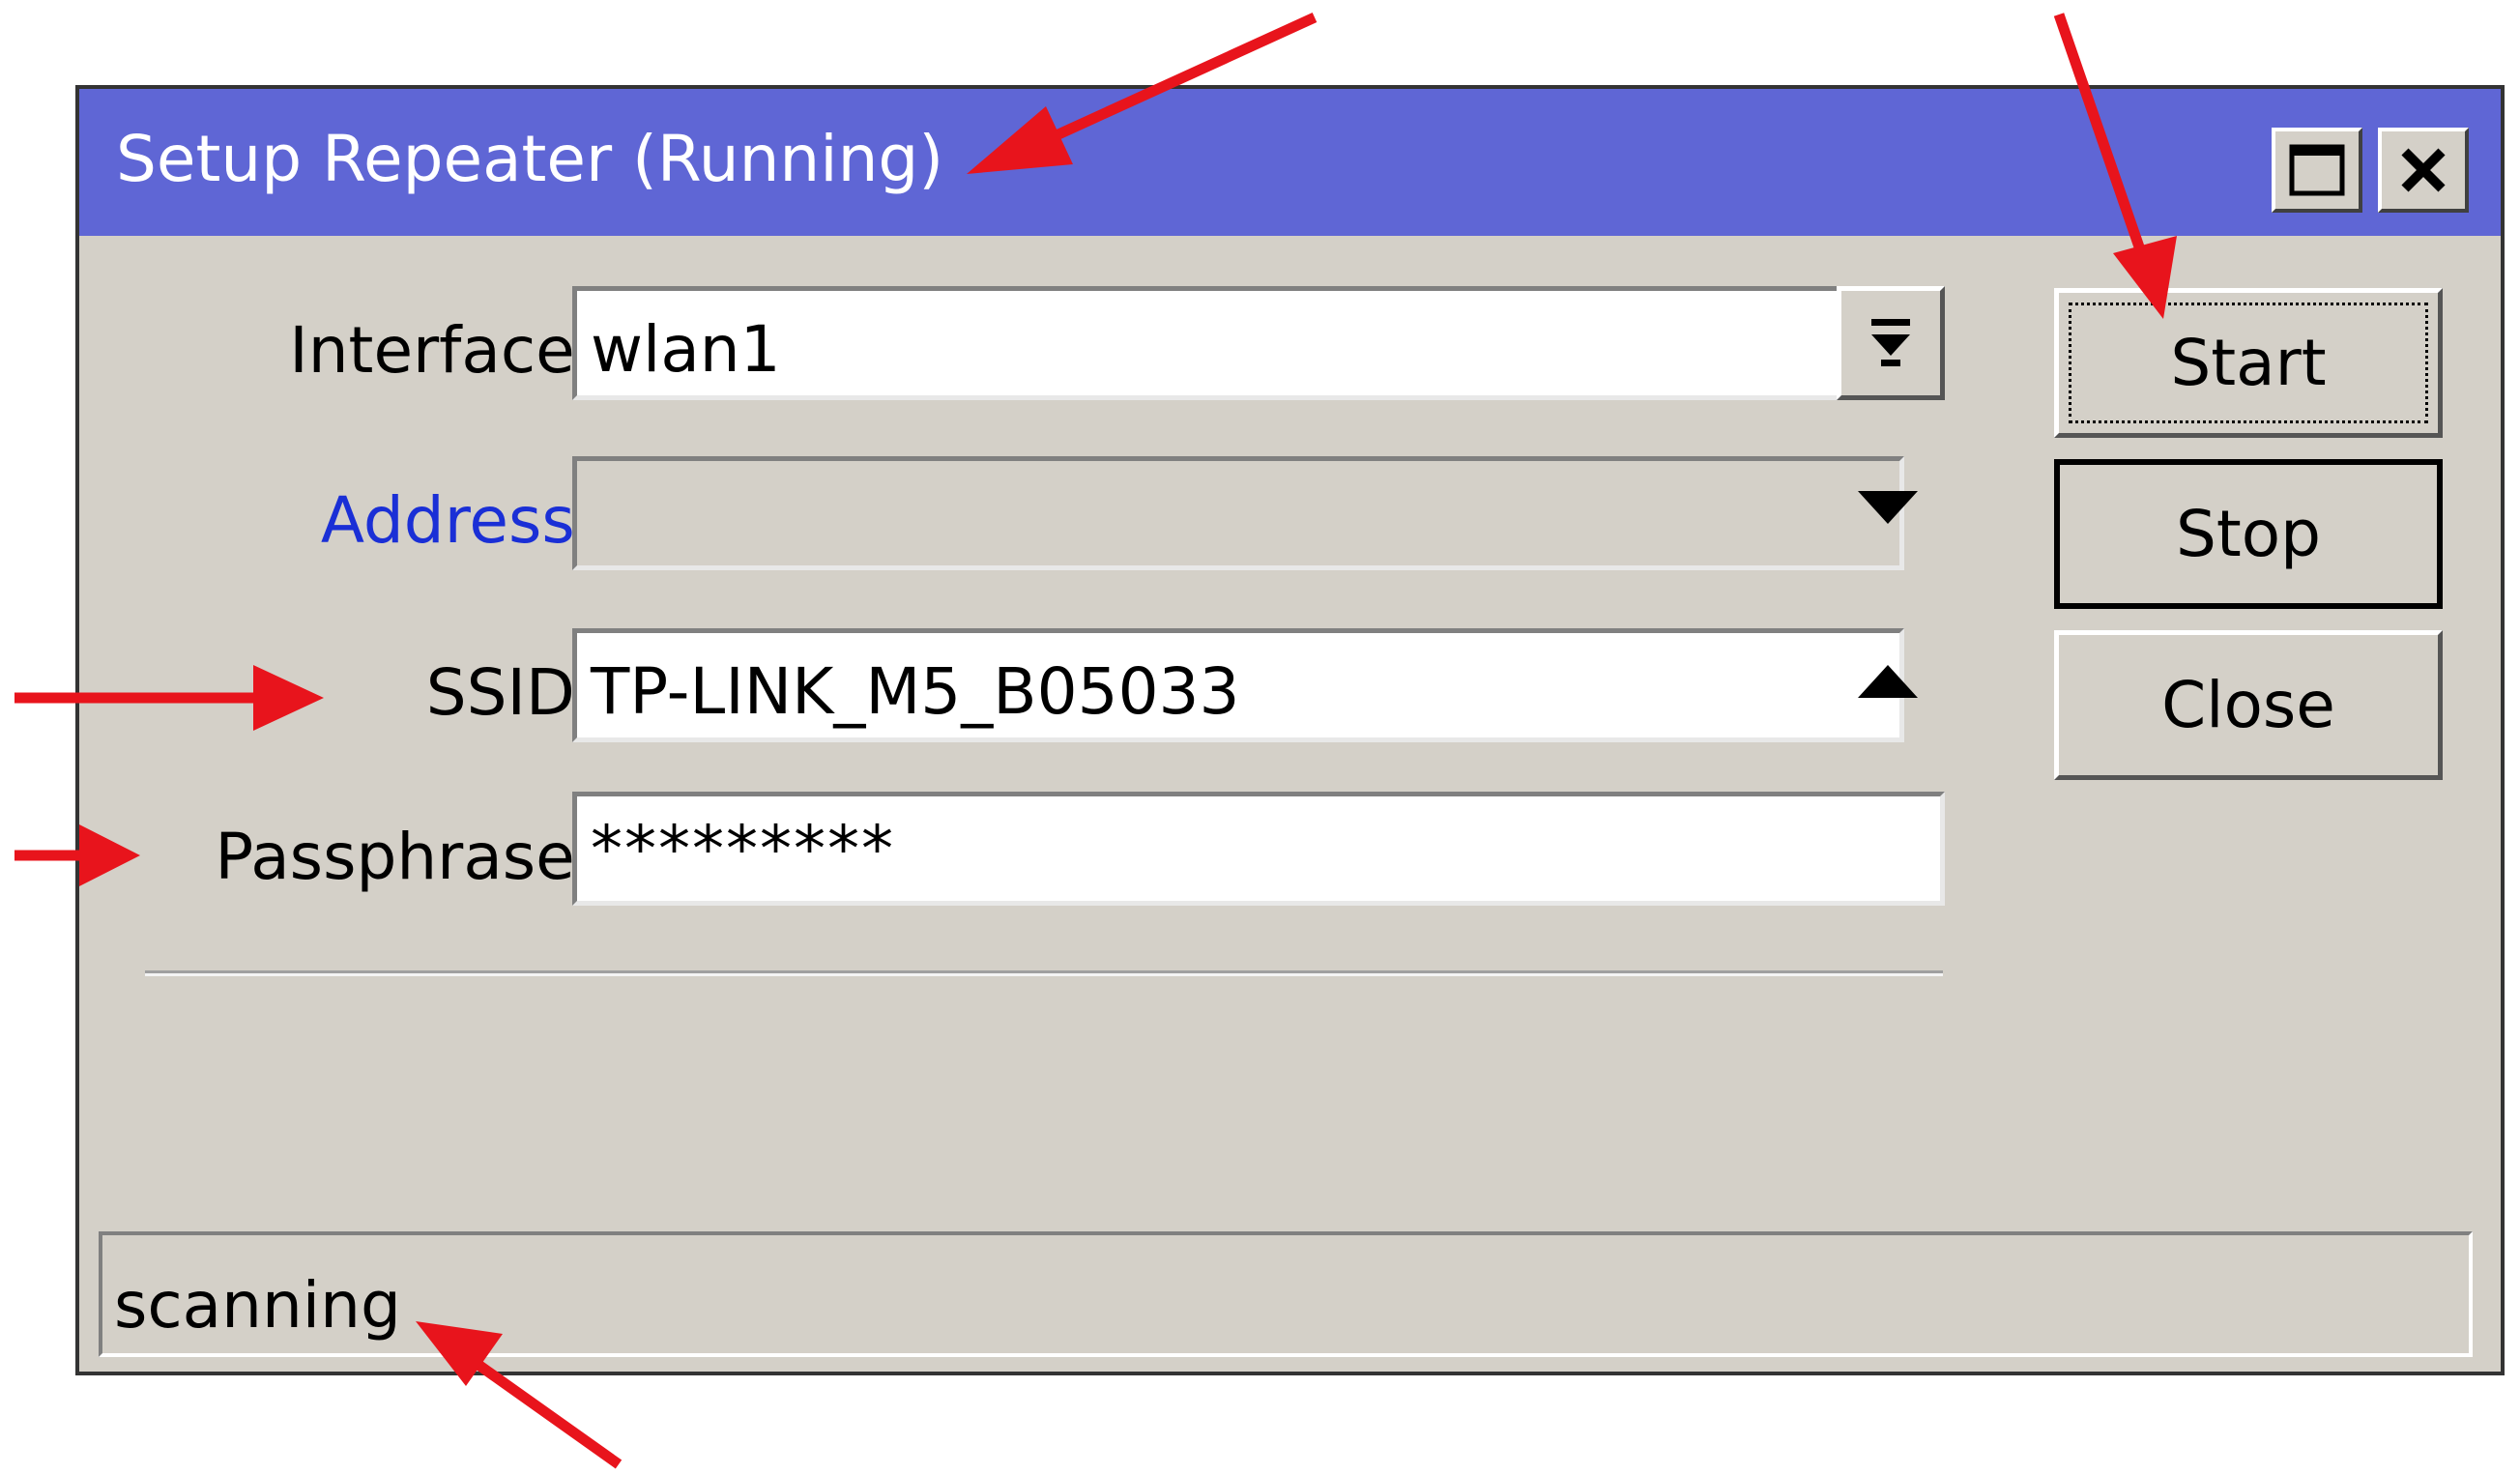 This screenshot has height=1474, width=2520. I want to click on status-bar: scanning, so click(1286, 1294).